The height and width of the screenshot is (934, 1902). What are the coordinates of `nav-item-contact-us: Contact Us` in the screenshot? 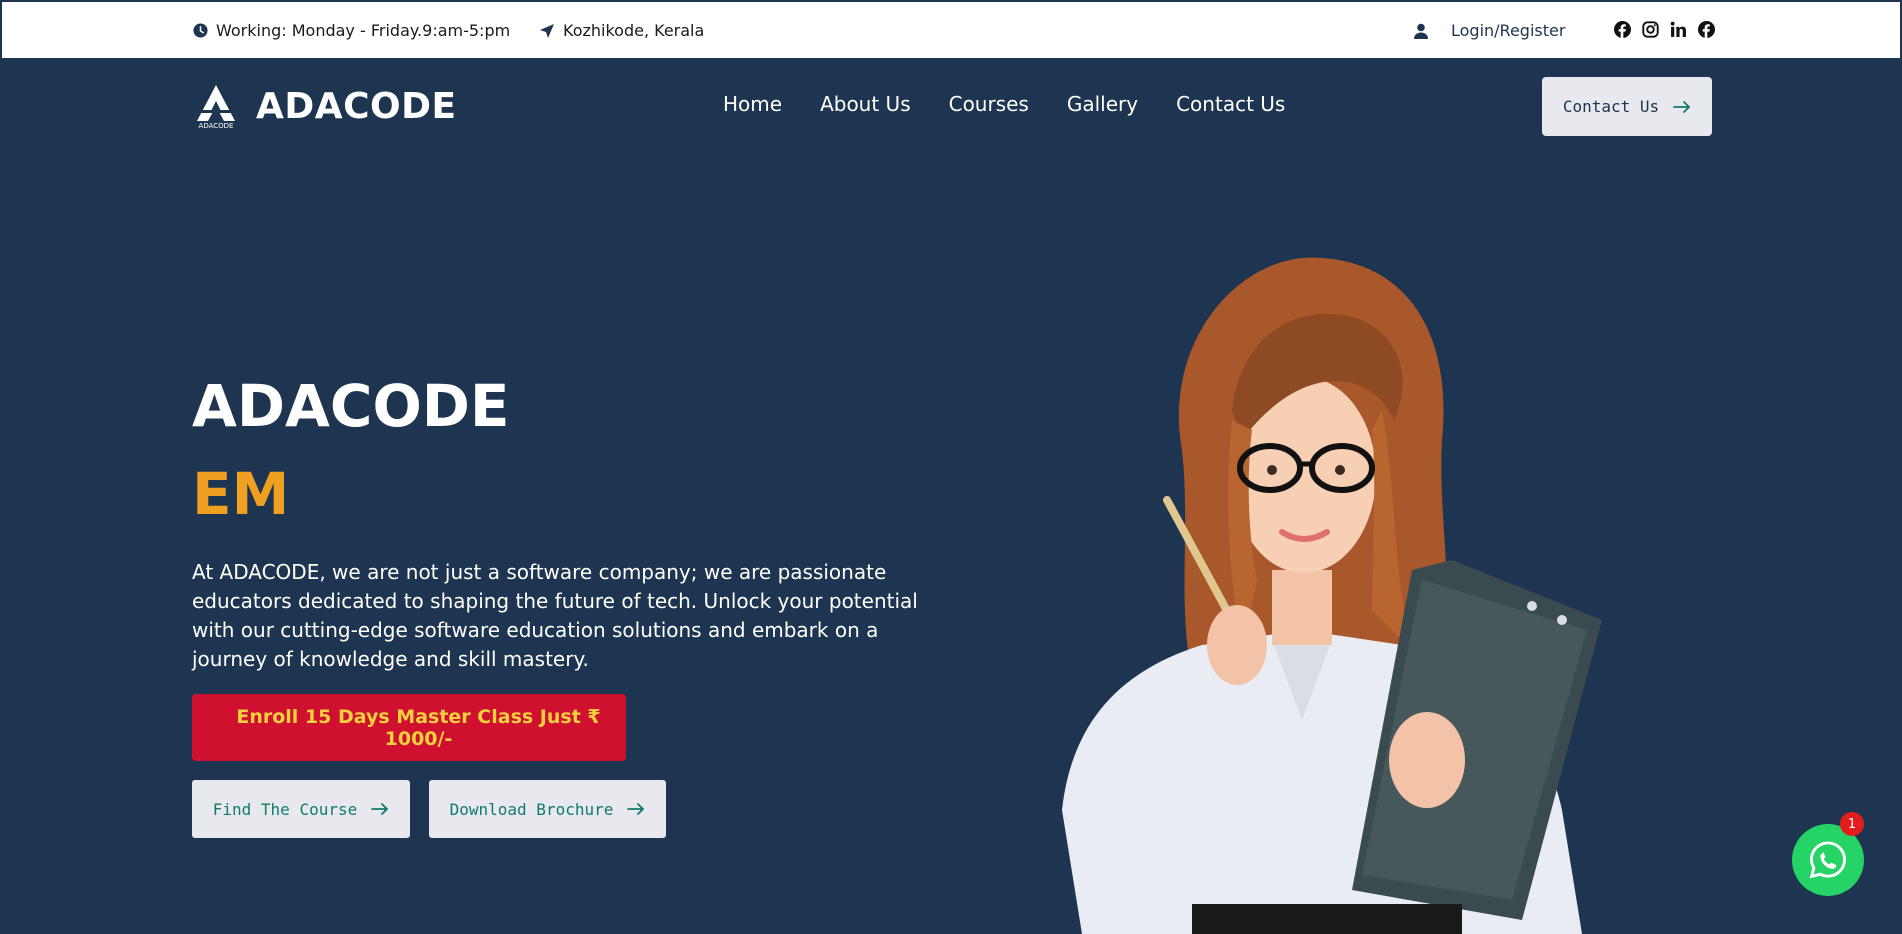 It's located at (1230, 104).